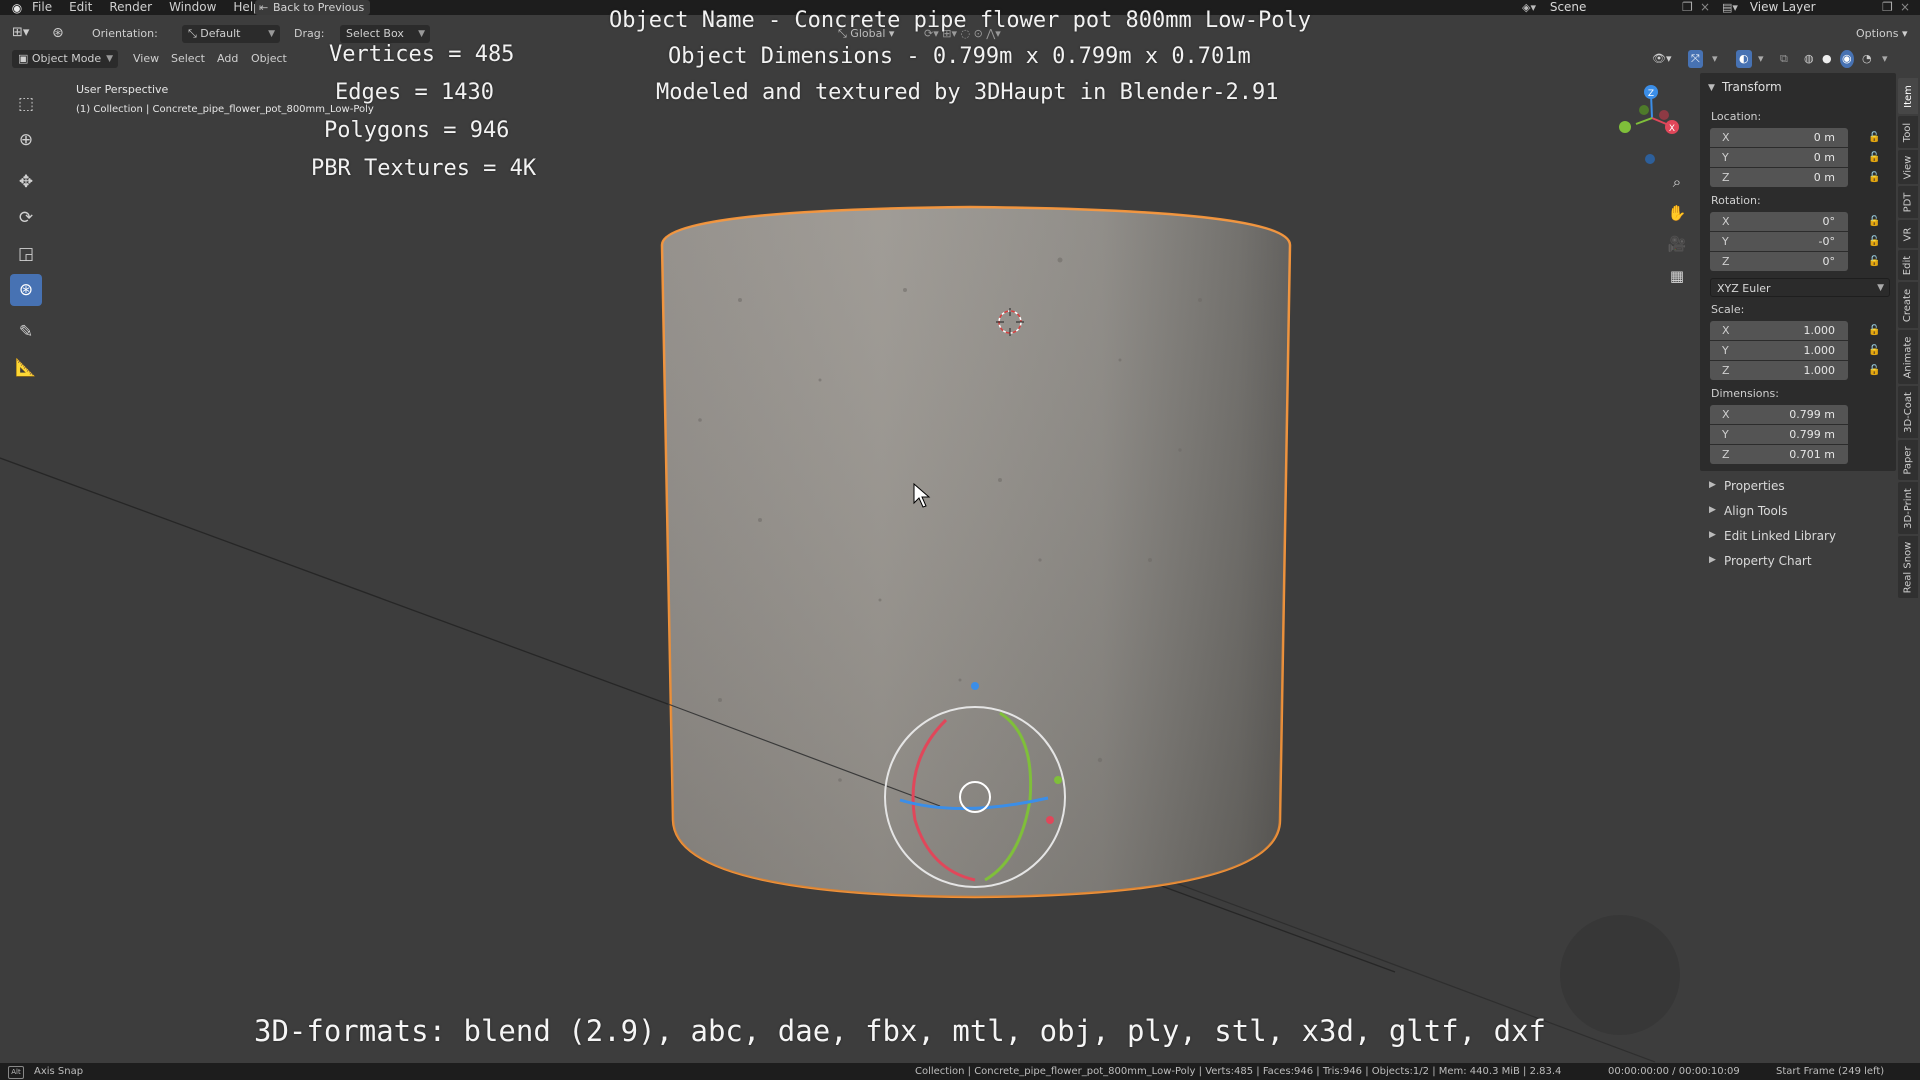  Describe the element at coordinates (1908, 96) in the screenshot. I see `tab-item: Item` at that location.